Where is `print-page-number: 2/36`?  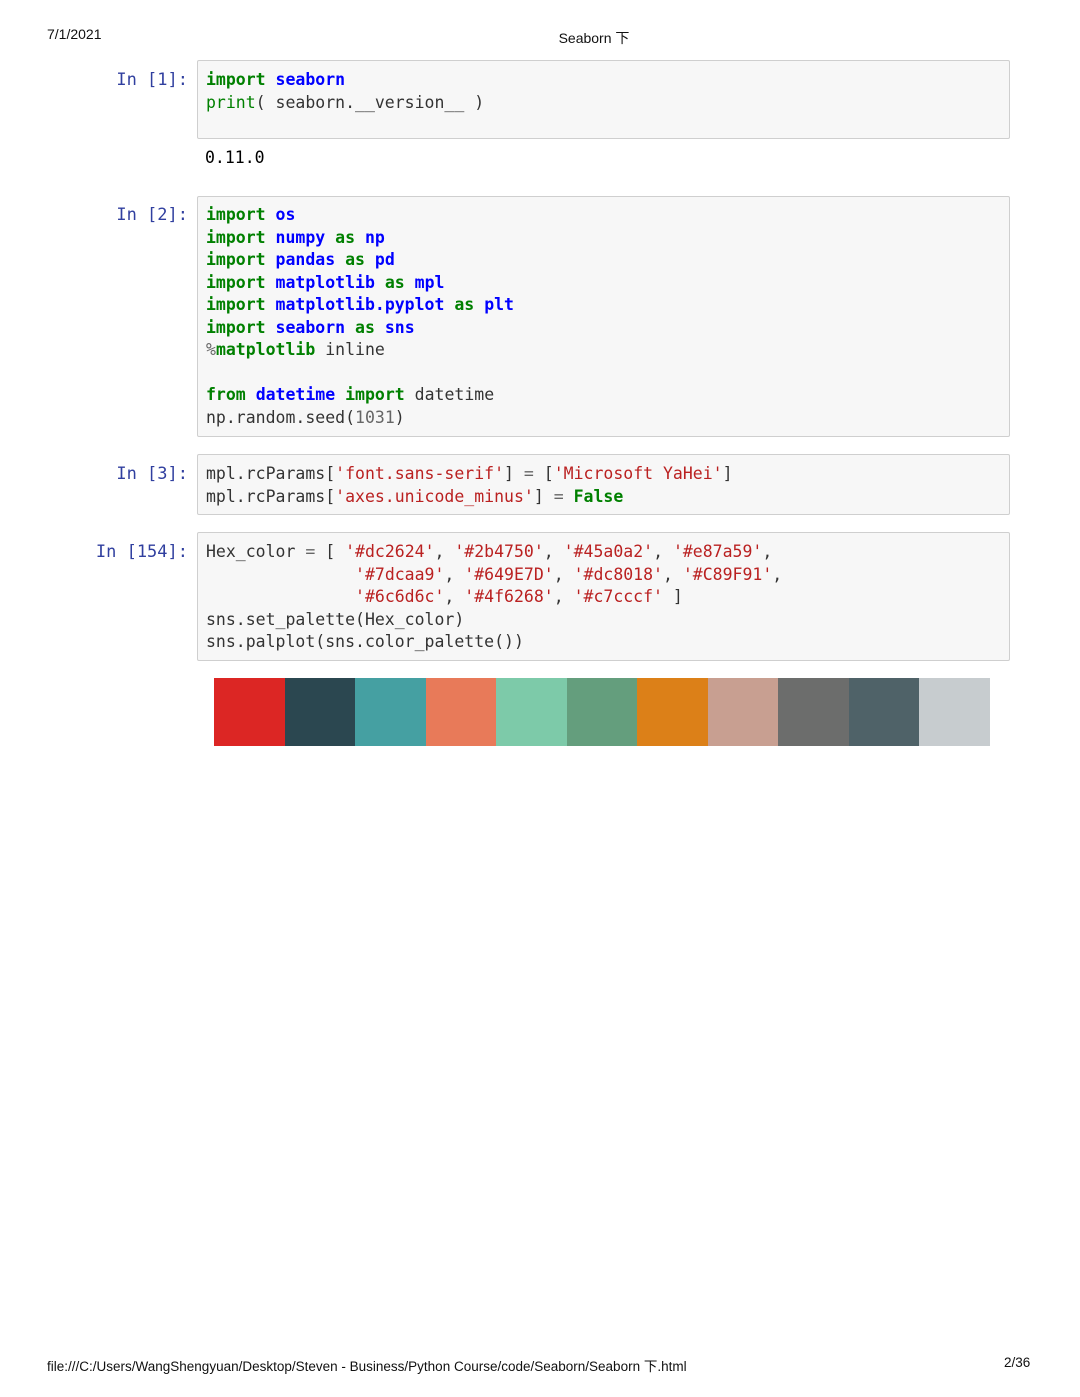 print-page-number: 2/36 is located at coordinates (1017, 1362).